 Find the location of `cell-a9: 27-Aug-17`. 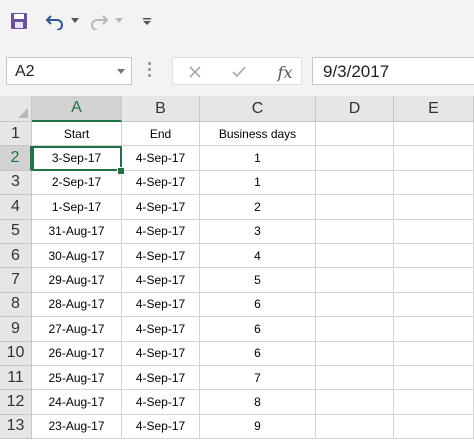

cell-a9: 27-Aug-17 is located at coordinates (77, 329).